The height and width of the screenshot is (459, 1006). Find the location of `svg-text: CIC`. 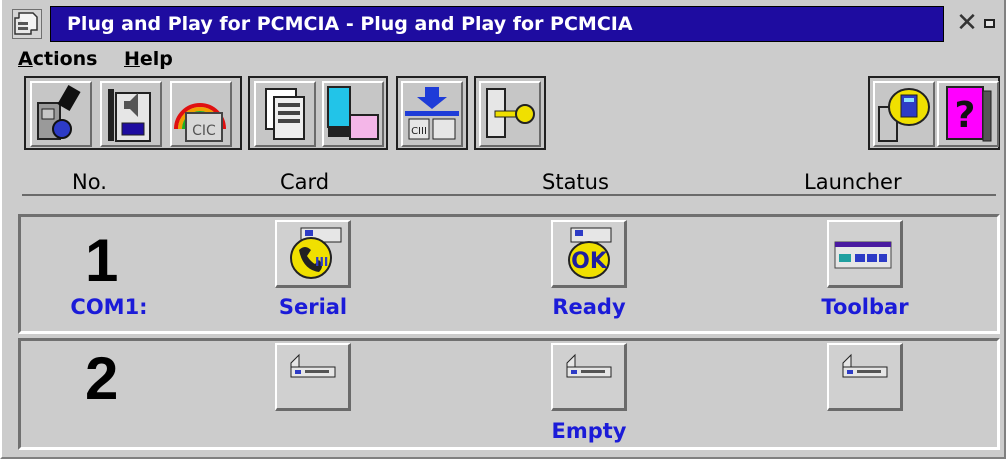

svg-text: CIC is located at coordinates (204, 131).